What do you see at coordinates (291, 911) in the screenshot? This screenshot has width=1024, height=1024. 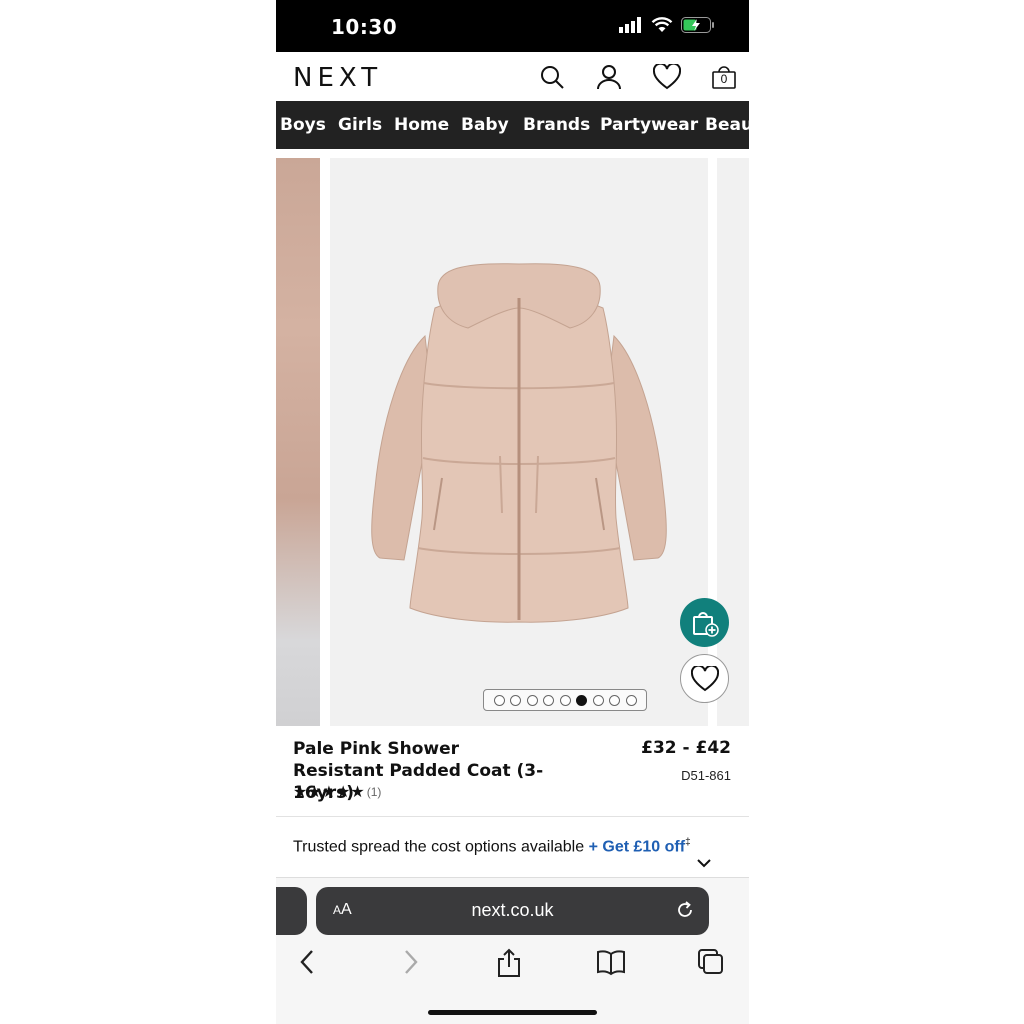 I see `previous-tab-preview` at bounding box center [291, 911].